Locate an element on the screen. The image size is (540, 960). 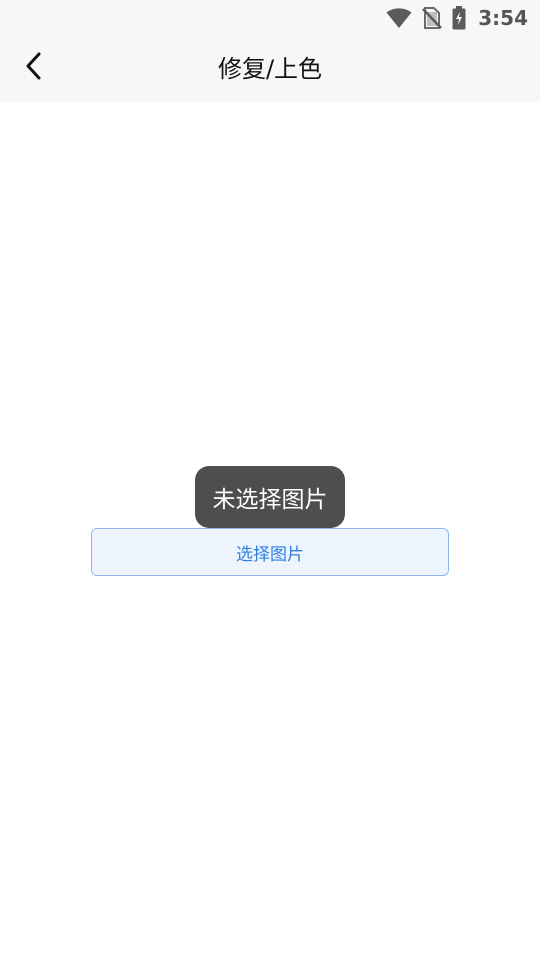
select-image-button: 选择图片 is located at coordinates (270, 552).